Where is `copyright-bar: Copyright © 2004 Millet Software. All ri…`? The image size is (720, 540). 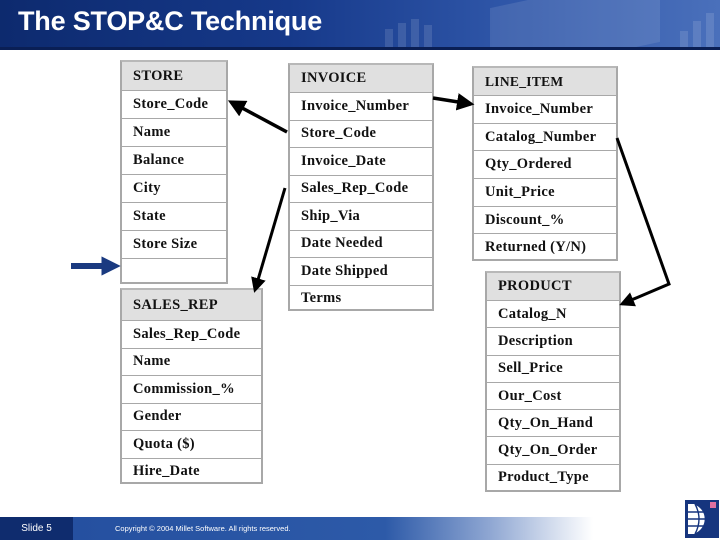 copyright-bar: Copyright © 2004 Millet Software. All ri… is located at coordinates (333, 528).